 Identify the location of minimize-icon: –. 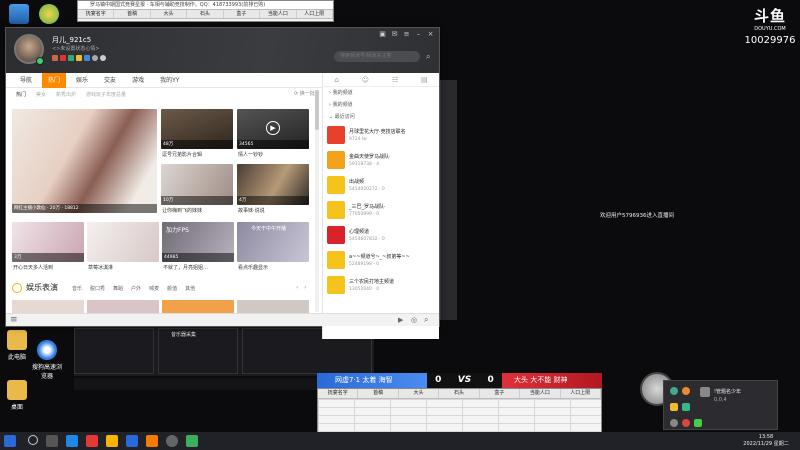
(418, 34).